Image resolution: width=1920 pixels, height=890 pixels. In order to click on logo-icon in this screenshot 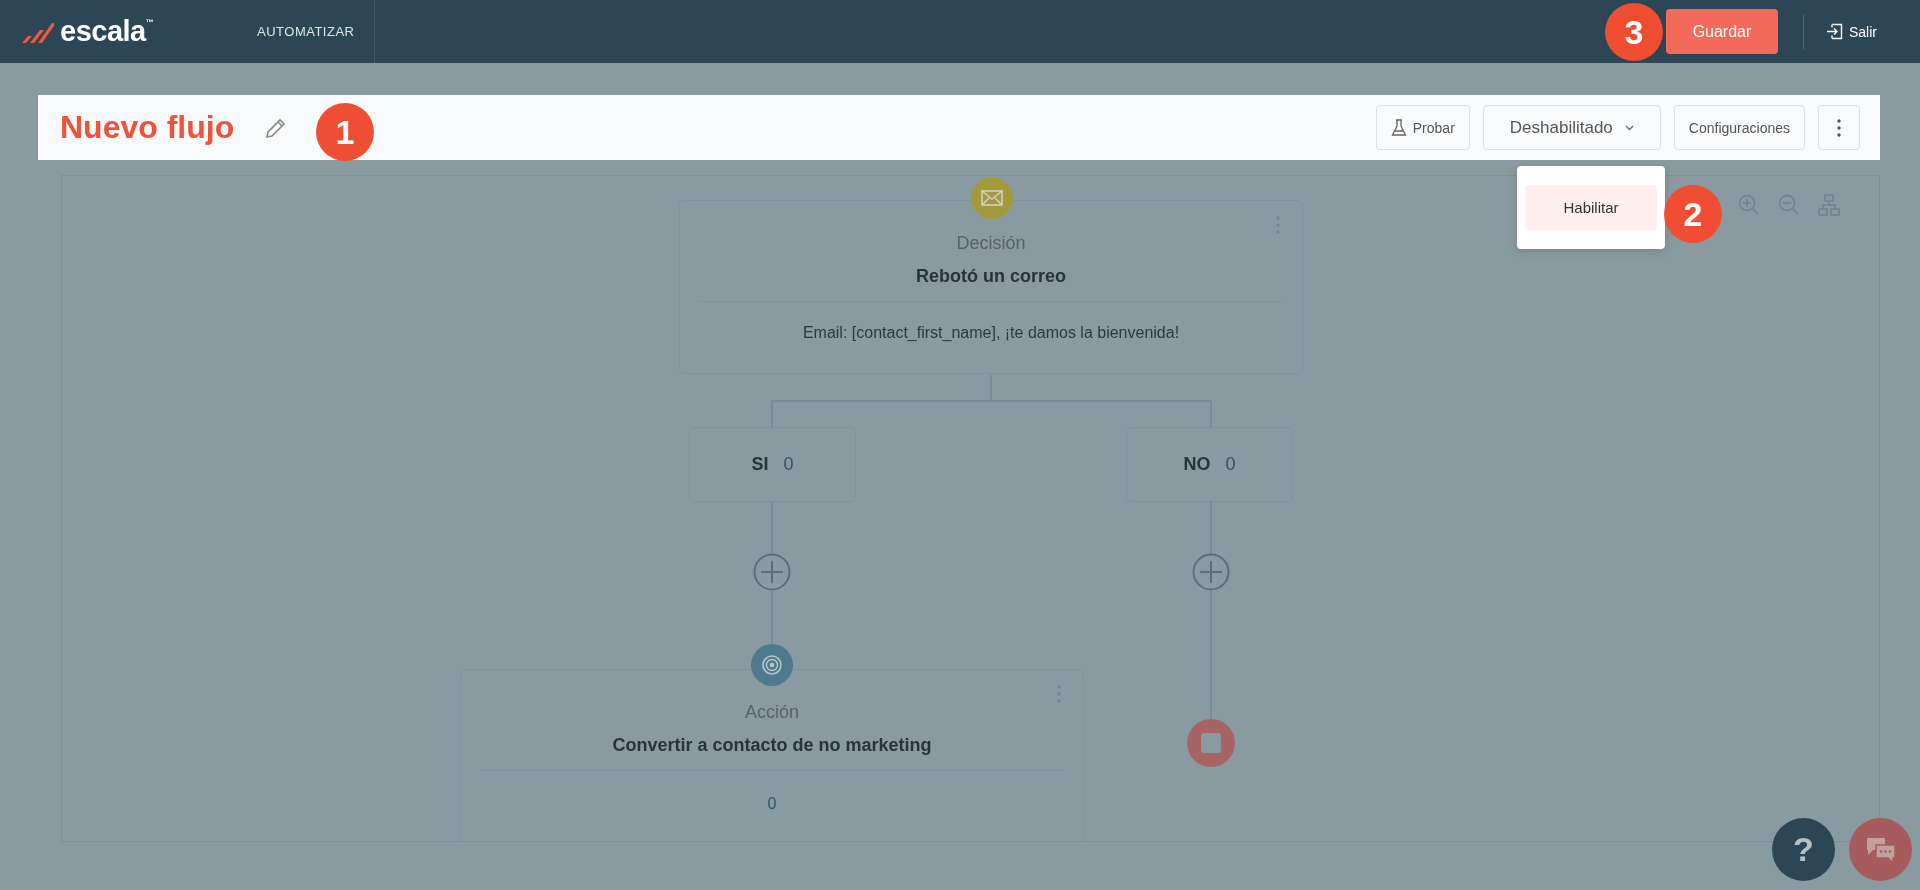, I will do `click(37, 31)`.